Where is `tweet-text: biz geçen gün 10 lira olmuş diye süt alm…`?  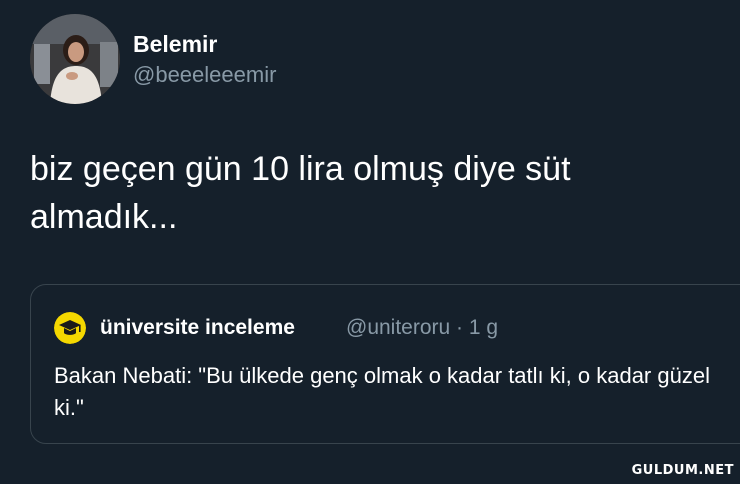
tweet-text: biz geçen gün 10 lira olmuş diye süt alm… is located at coordinates (300, 193).